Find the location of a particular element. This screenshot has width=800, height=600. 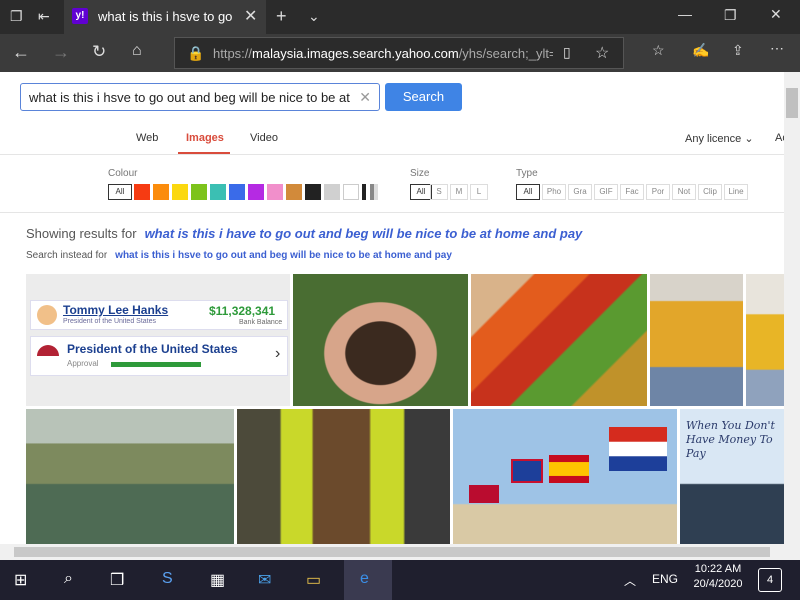

colour-label: Colour is located at coordinates (123, 173).